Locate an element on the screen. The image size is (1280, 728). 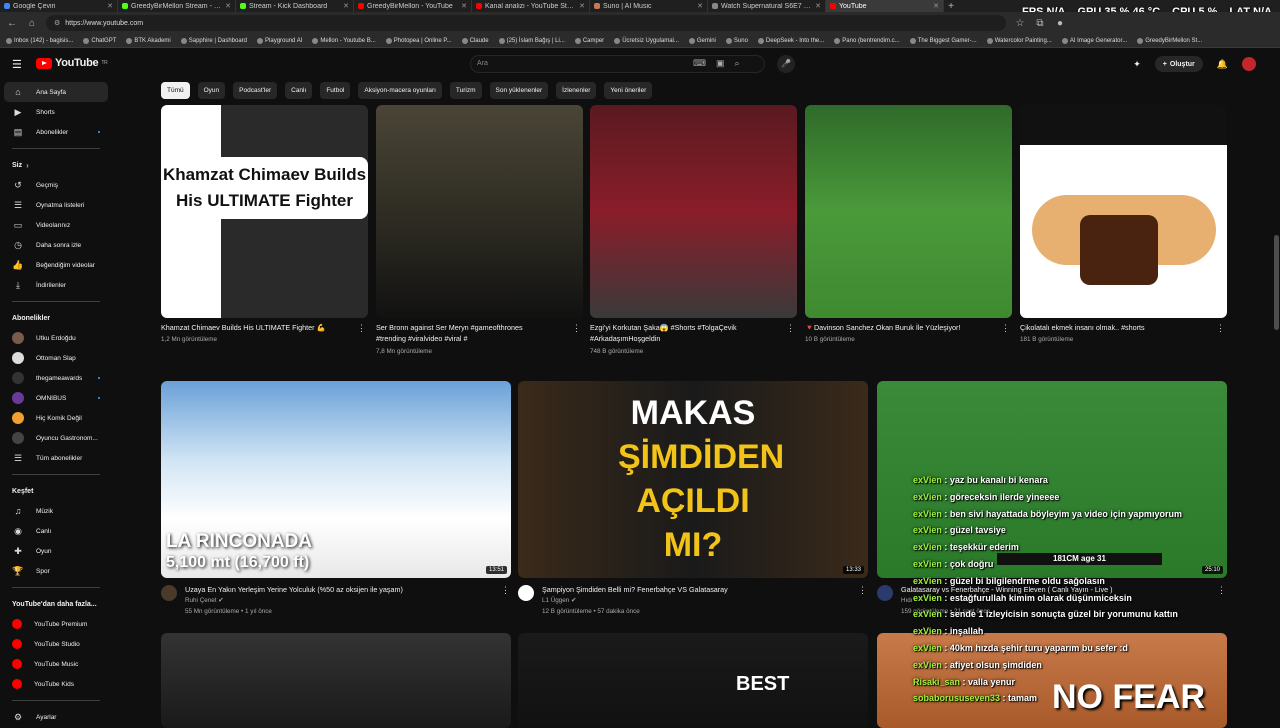
filter-chip: Aksiyon-macera oyunları is located at coordinates (400, 90).